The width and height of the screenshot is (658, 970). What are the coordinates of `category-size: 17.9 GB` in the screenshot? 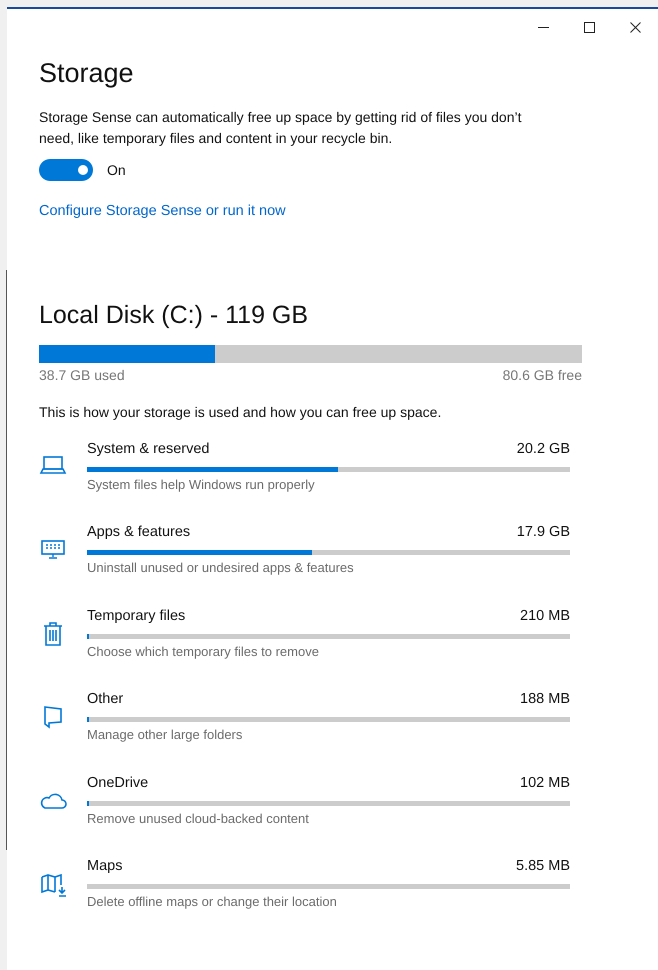 It's located at (543, 532).